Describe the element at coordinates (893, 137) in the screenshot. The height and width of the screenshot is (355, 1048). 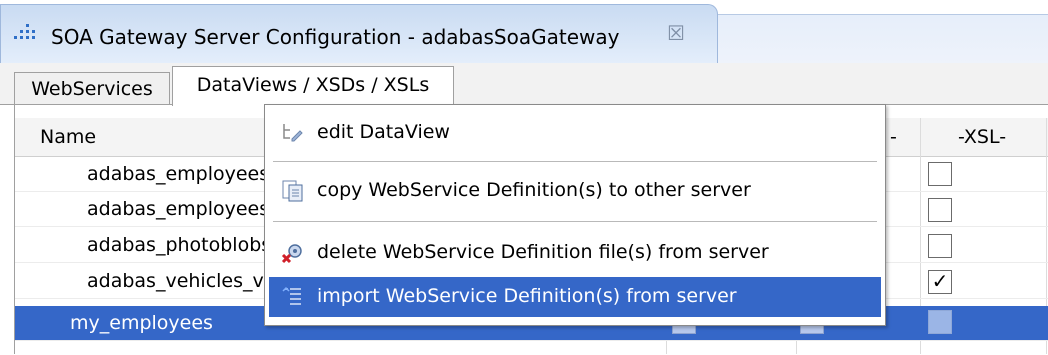
I see `column-header-partial: -` at that location.